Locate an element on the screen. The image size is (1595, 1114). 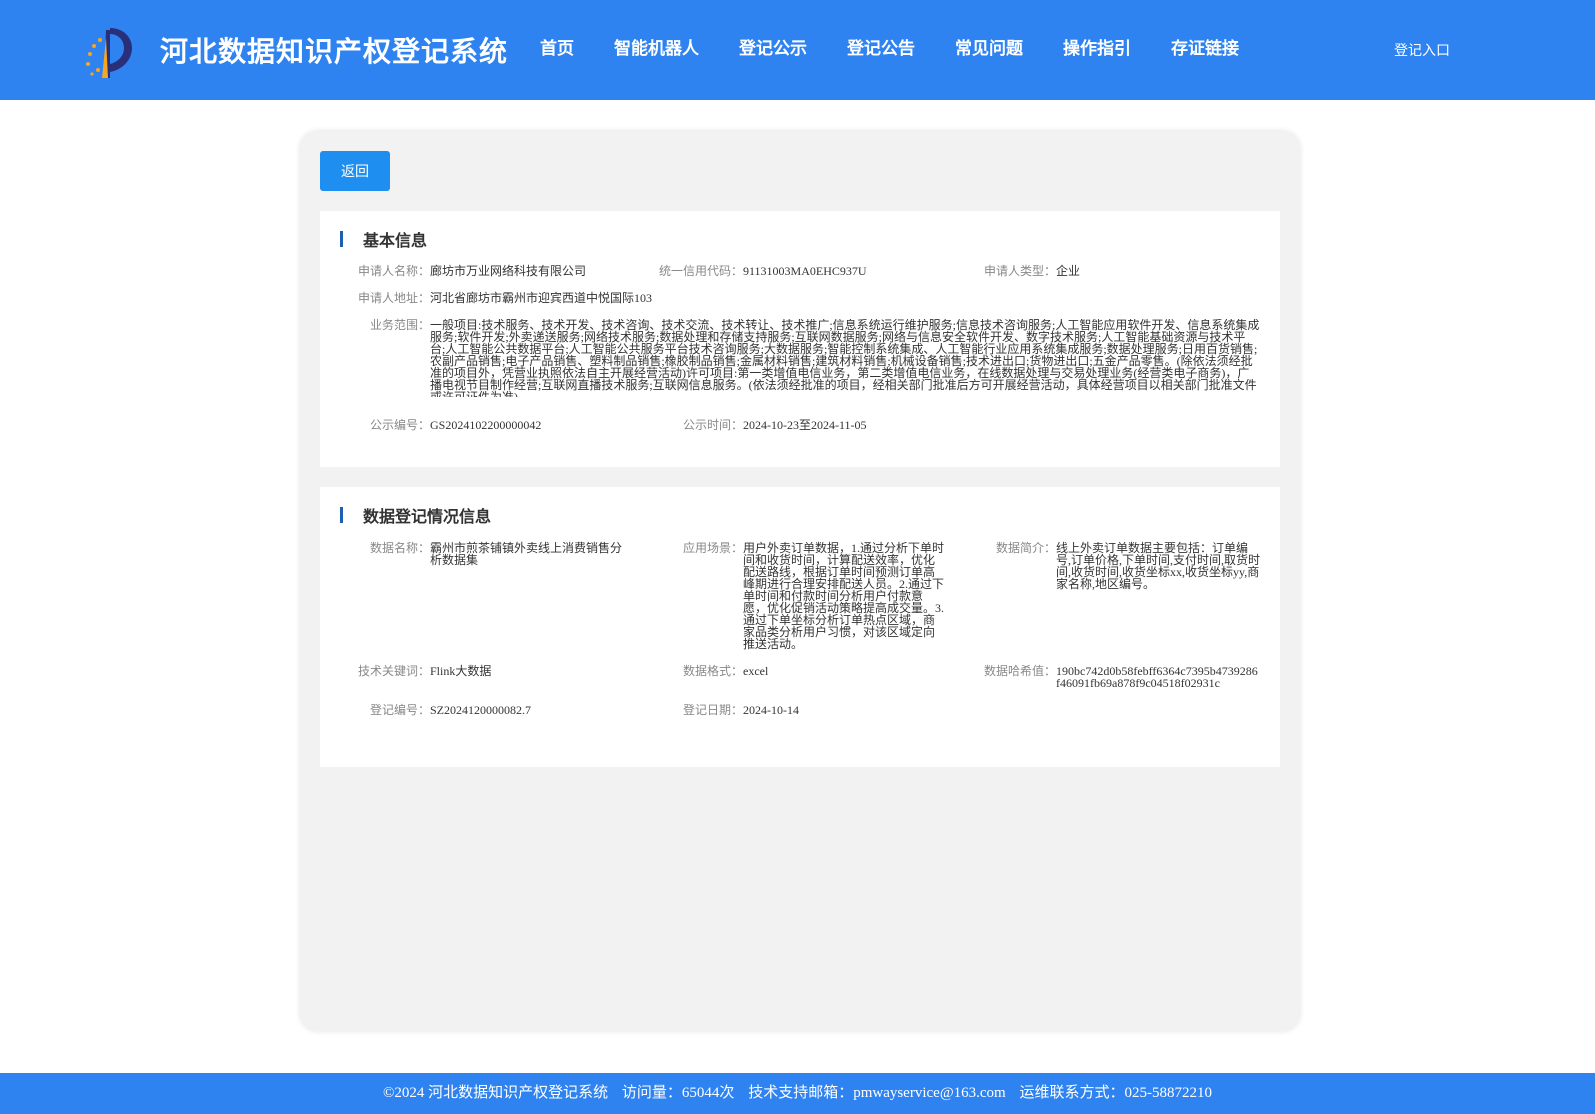
nav-item-evidence-link: 存证链接 is located at coordinates (1205, 46).